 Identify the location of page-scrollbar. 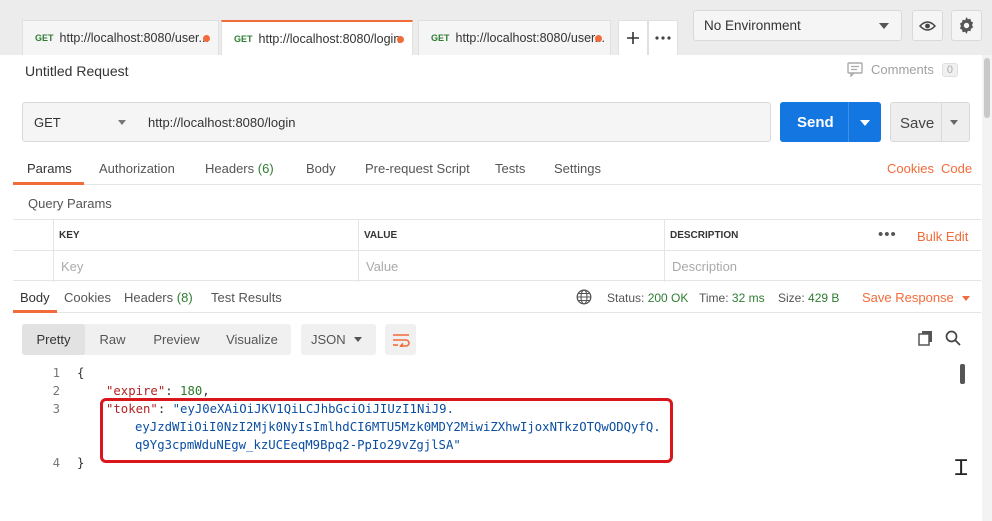
(987, 288).